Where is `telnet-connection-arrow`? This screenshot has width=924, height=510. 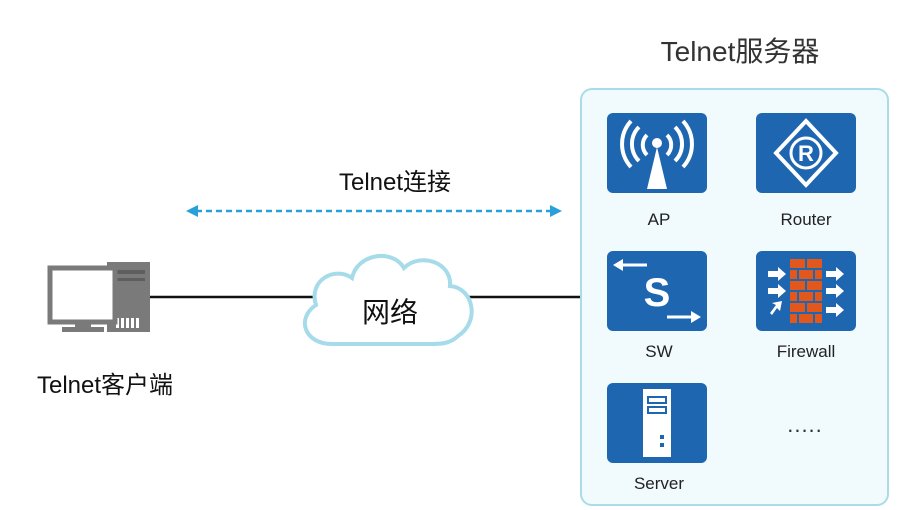 telnet-connection-arrow is located at coordinates (374, 211).